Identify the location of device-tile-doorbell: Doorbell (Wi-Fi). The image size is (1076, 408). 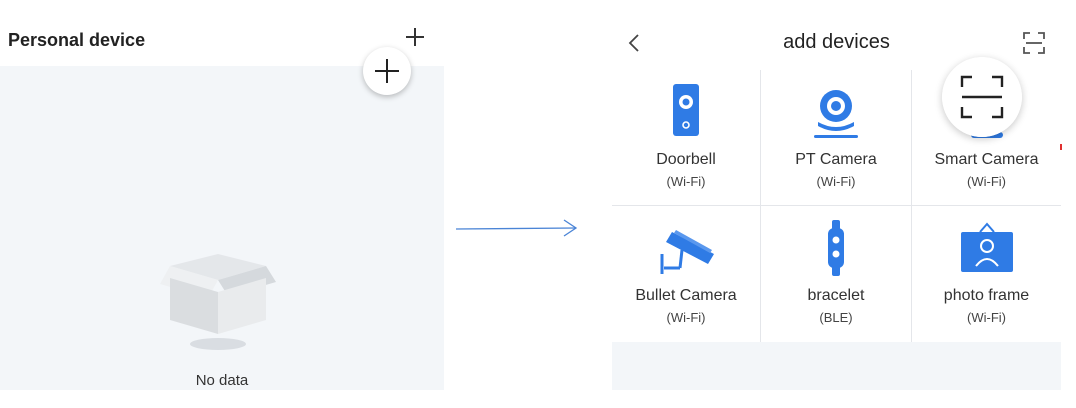
(686, 137).